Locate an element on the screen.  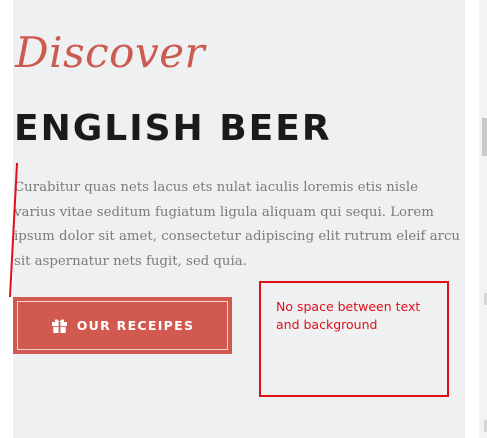
scrollbar-track is located at coordinates (483, 219).